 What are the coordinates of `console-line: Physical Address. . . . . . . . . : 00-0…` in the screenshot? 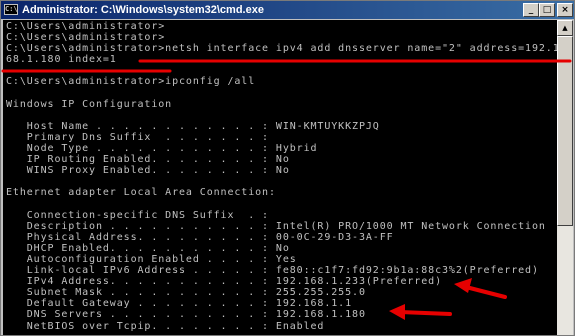 It's located at (200, 237).